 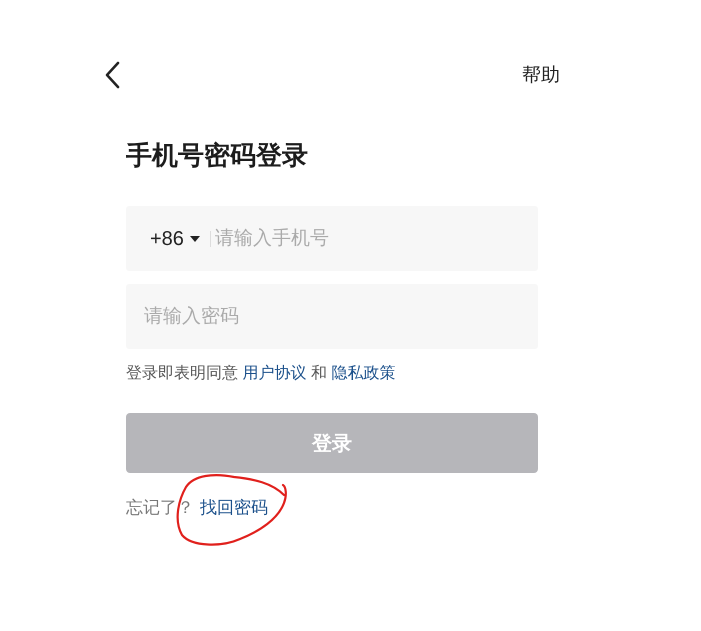 What do you see at coordinates (332, 238) in the screenshot?
I see `phone-field: +86 请输入手机号` at bounding box center [332, 238].